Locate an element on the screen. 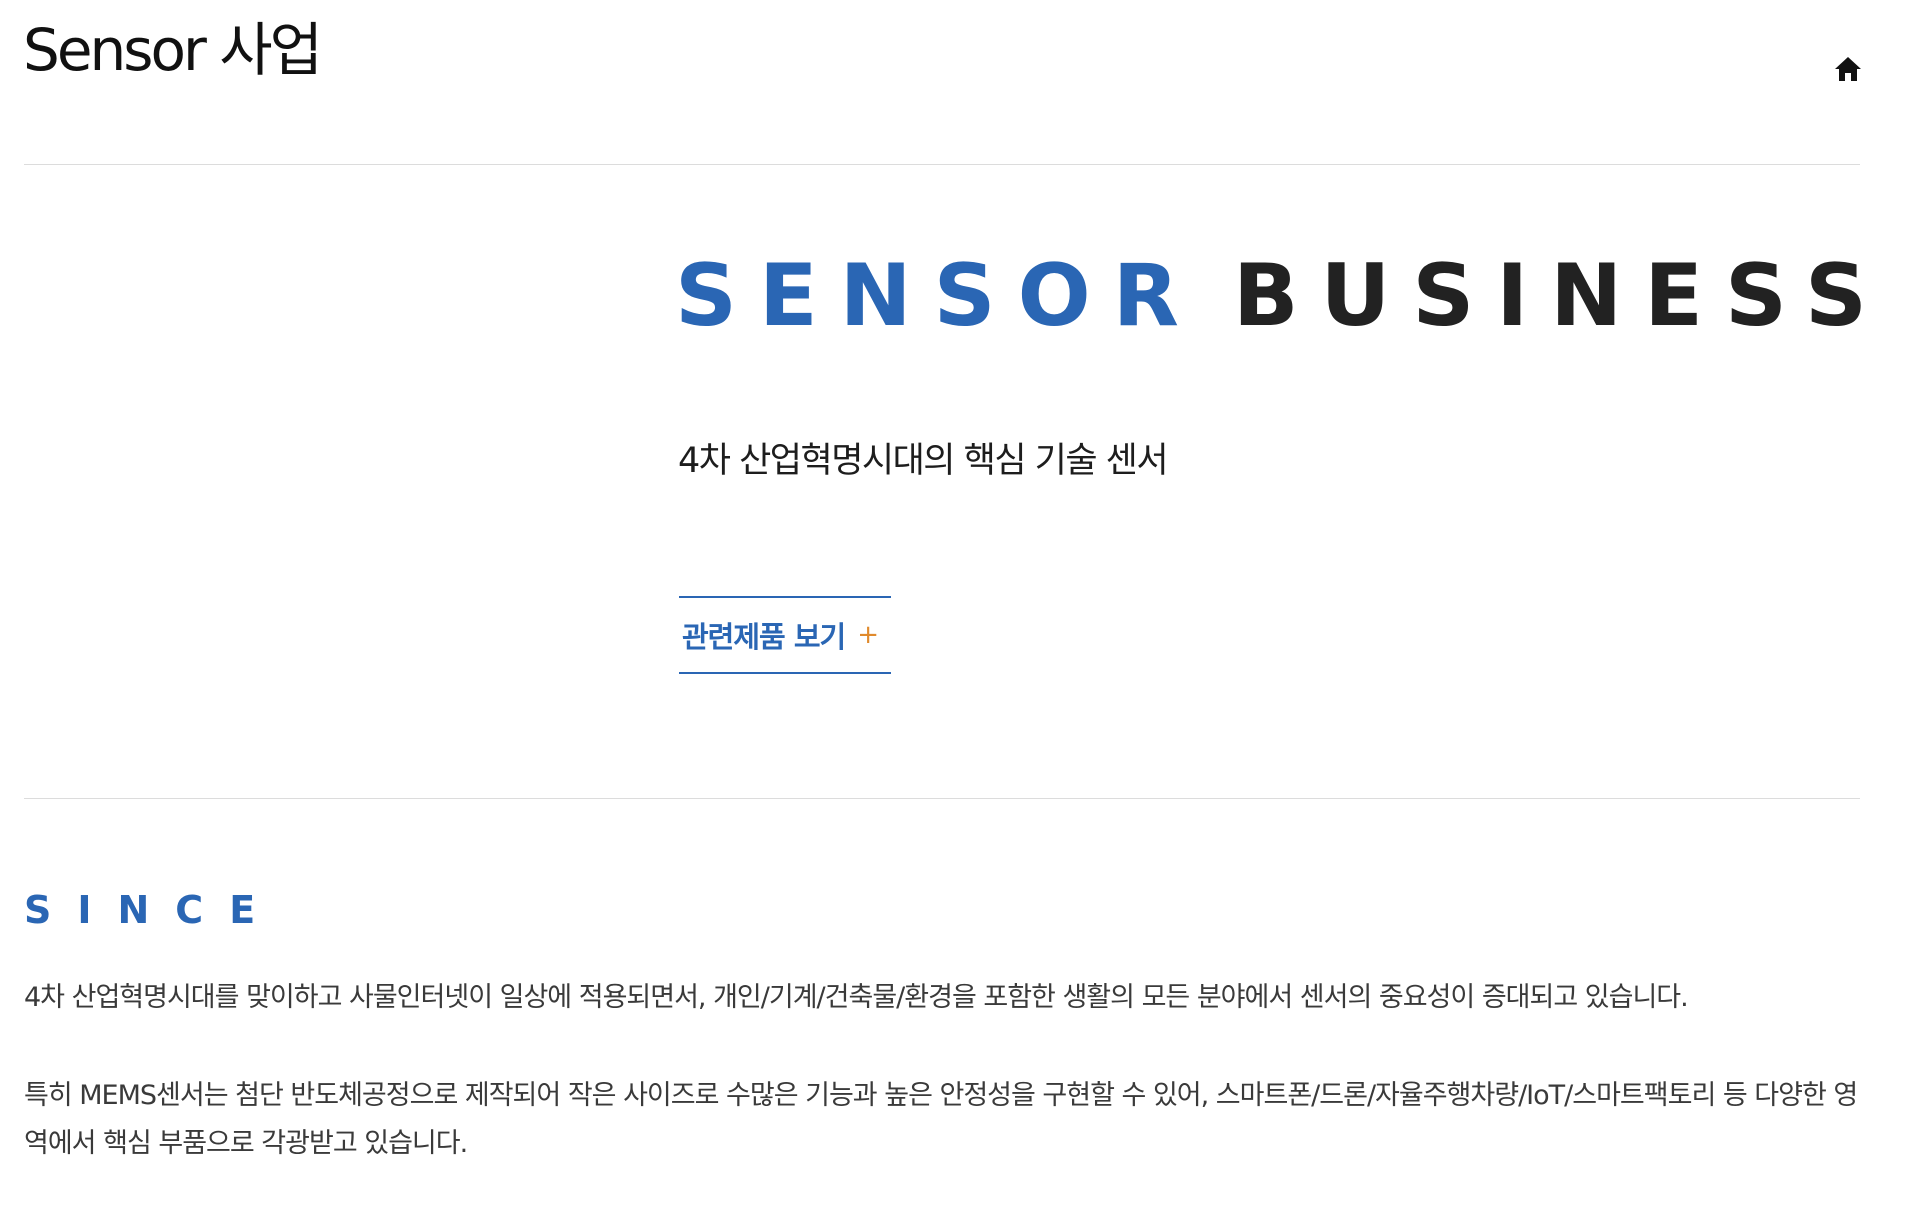 Image resolution: width=1916 pixels, height=1210 pixels. view-related-products-button: 관련제품 보기 + is located at coordinates (785, 635).